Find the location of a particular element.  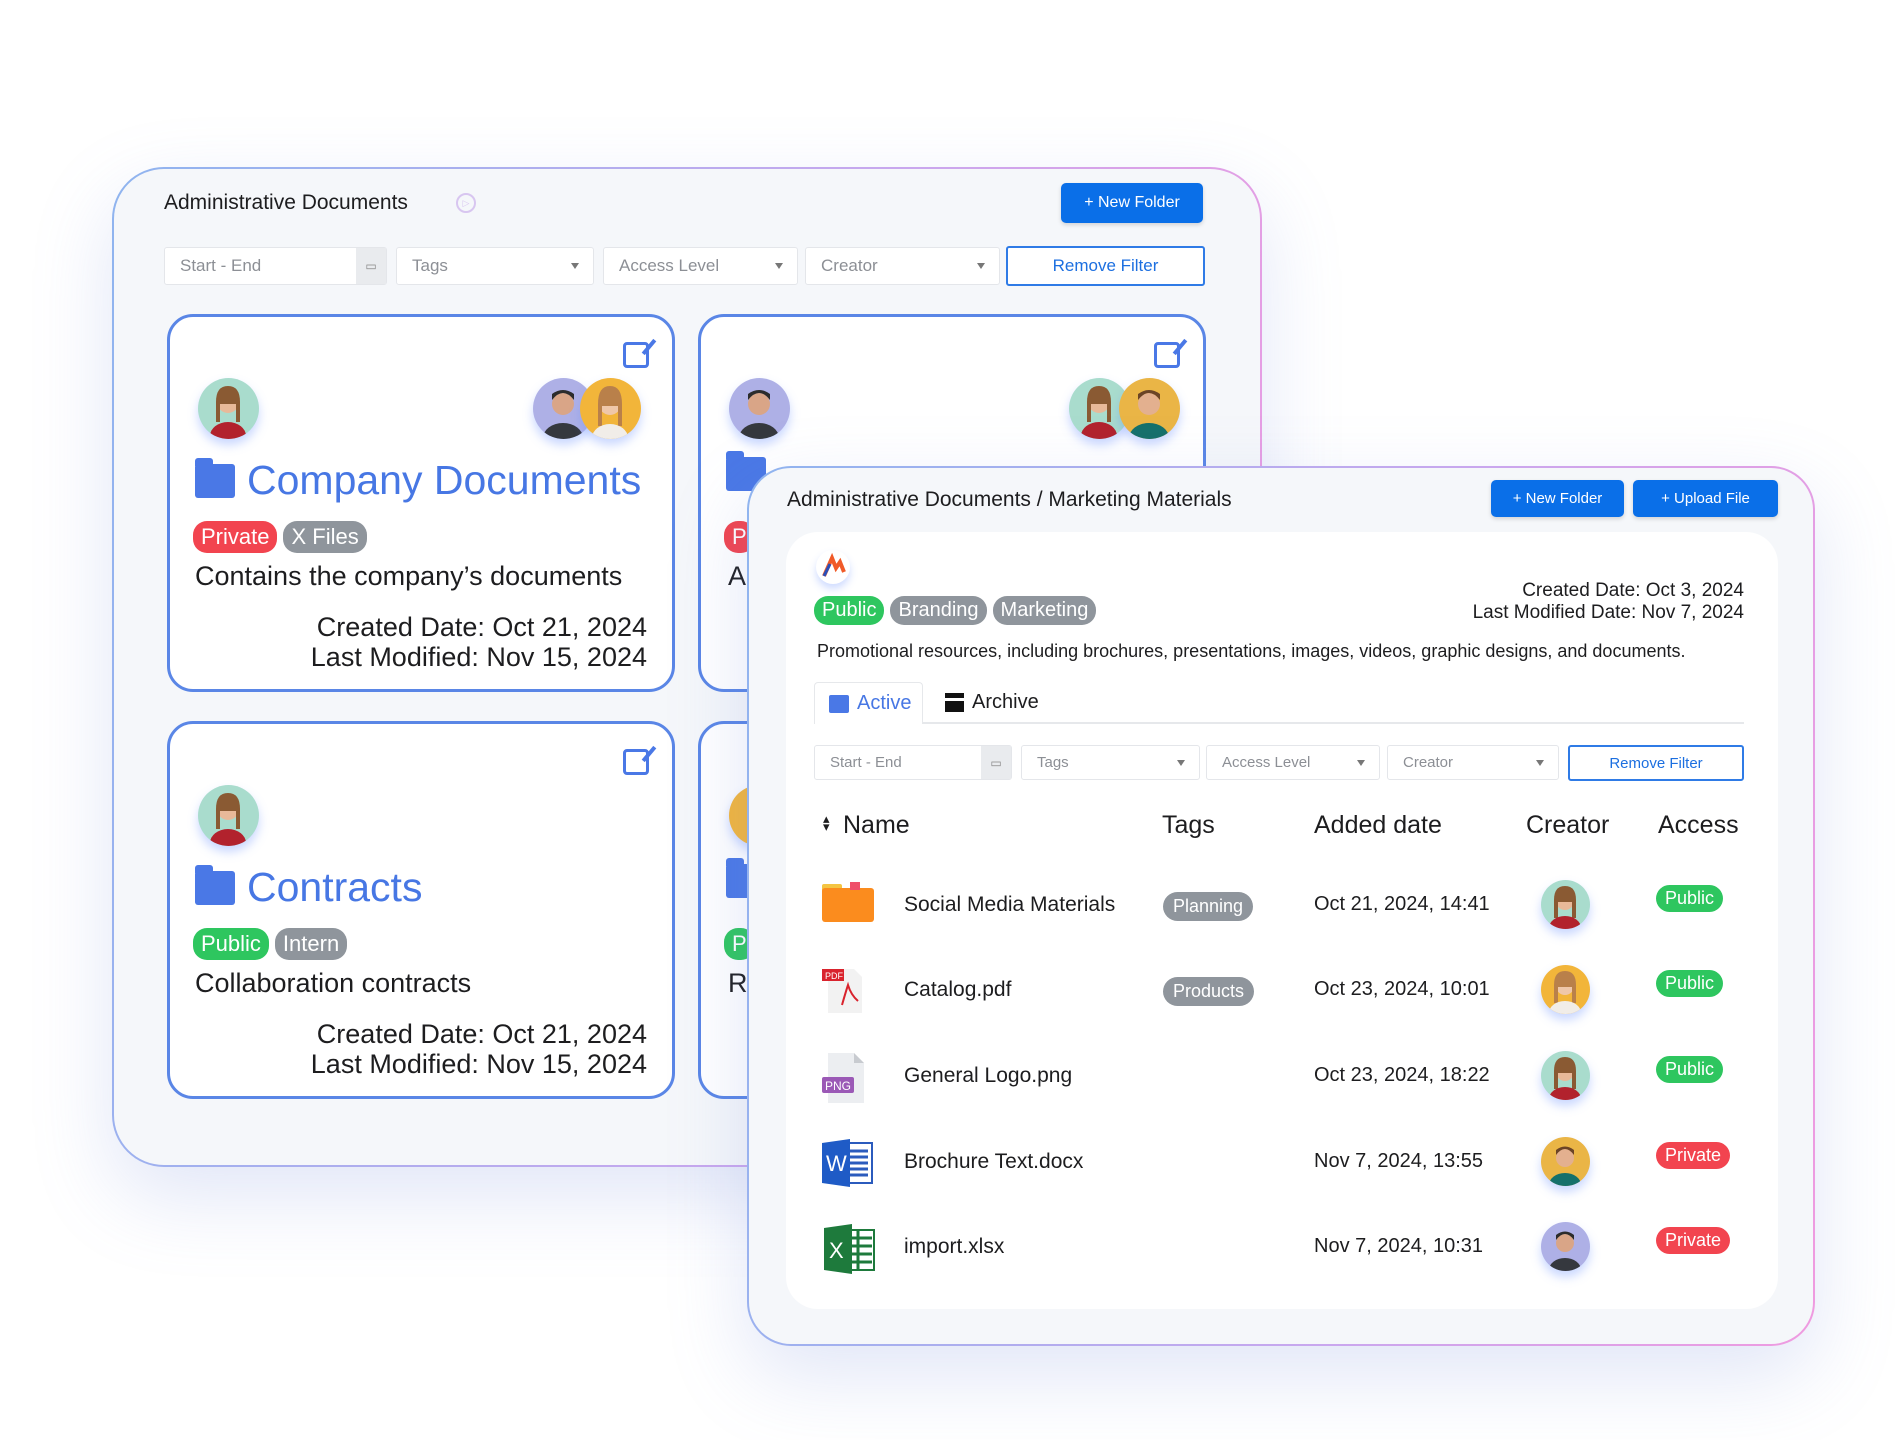

excel-file-icon: X is located at coordinates (848, 1251).